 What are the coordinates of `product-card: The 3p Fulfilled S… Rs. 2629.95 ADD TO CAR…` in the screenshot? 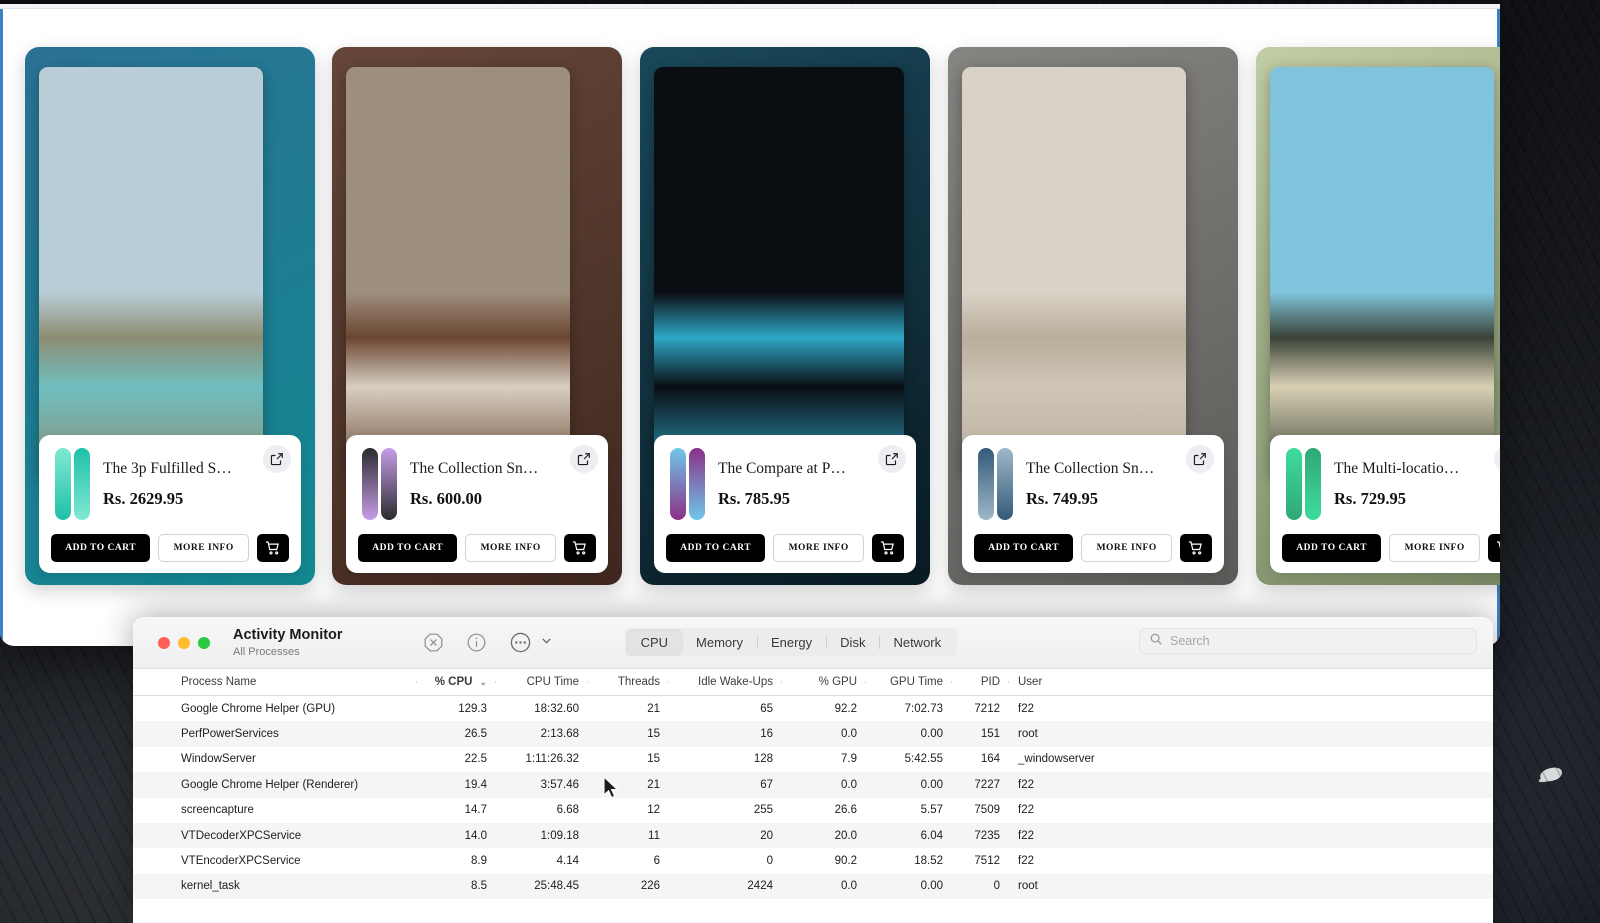 It's located at (170, 316).